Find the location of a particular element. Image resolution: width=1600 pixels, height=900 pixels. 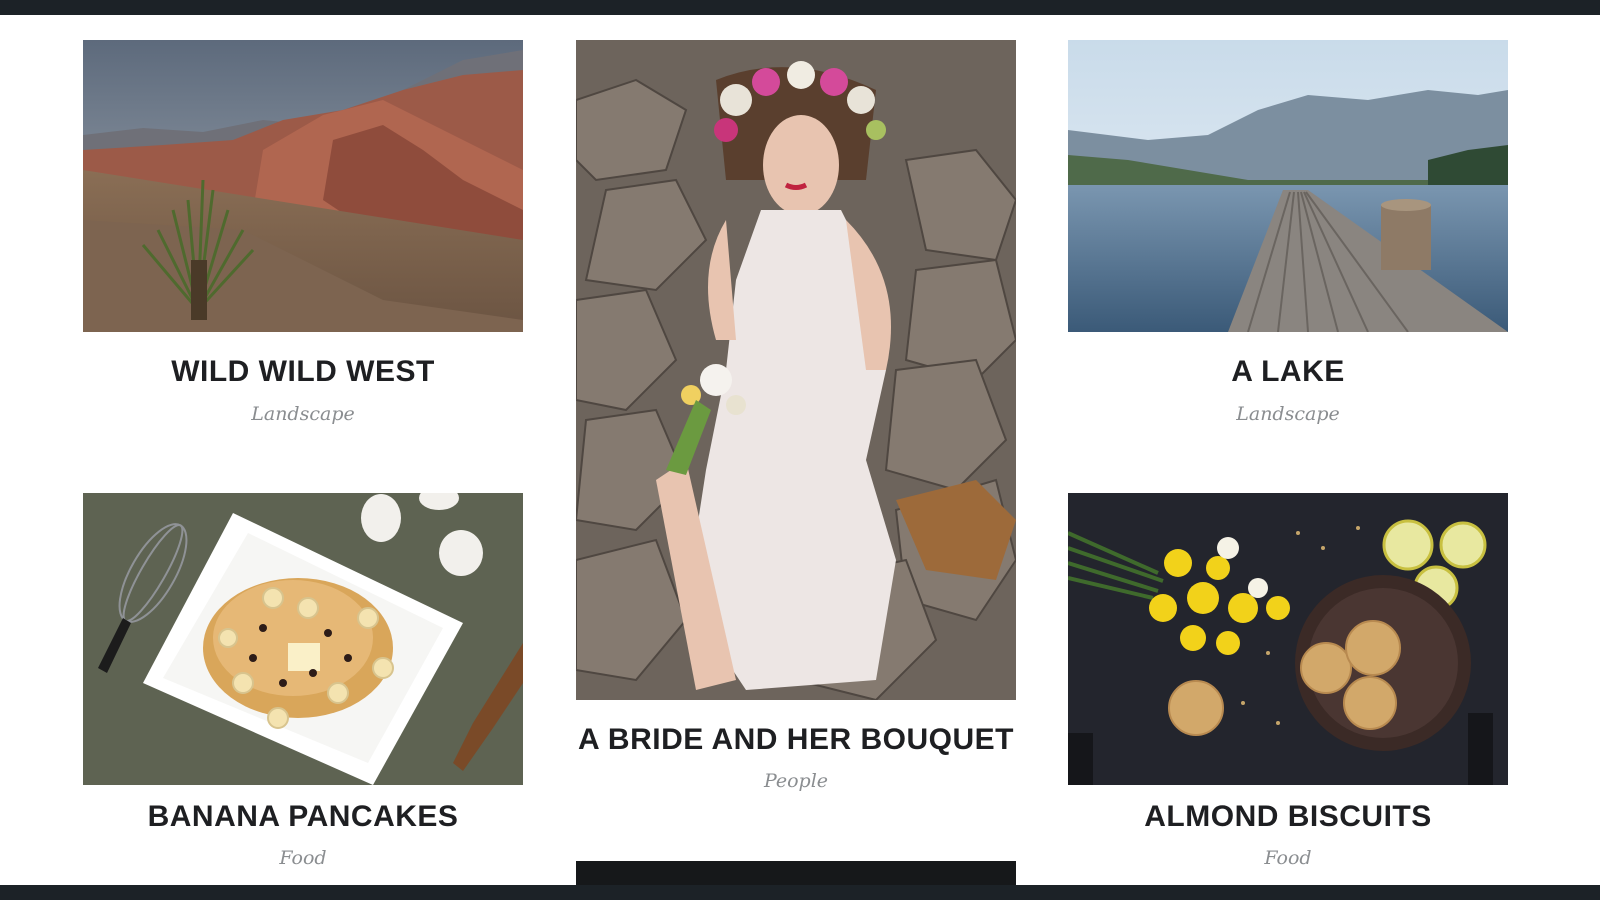

portfolio-card-banana-pancakes: BANANA PANCAKES Food is located at coordinates (303, 693).